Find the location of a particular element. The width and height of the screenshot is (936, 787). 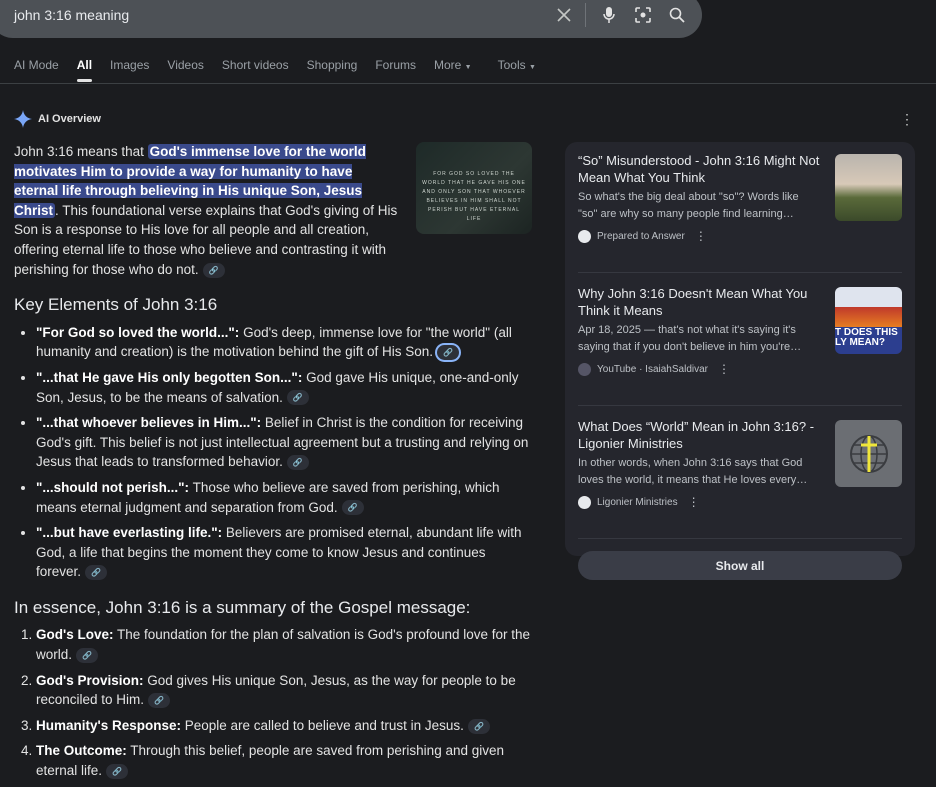

item-term: "...should not perish...": is located at coordinates (113, 487).